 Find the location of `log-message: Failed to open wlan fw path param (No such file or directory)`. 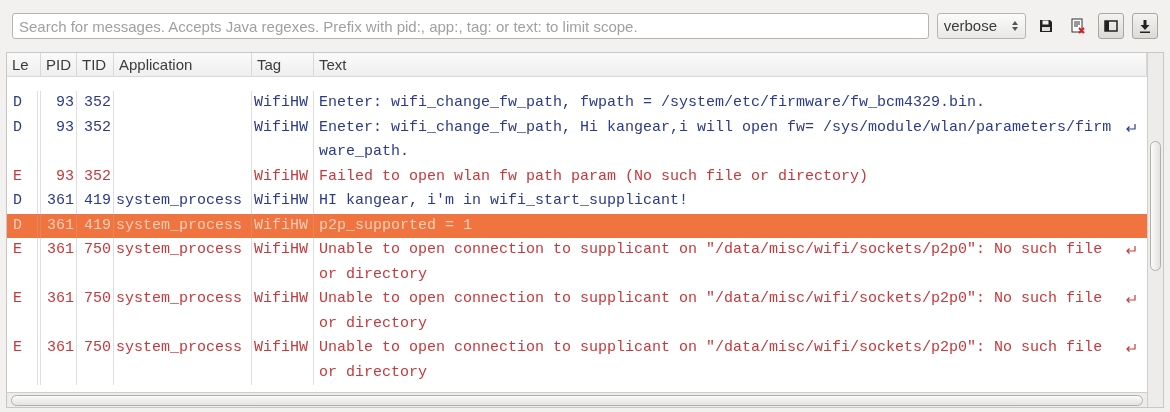

log-message: Failed to open wlan fw path param (No such file or directory) is located at coordinates (594, 176).